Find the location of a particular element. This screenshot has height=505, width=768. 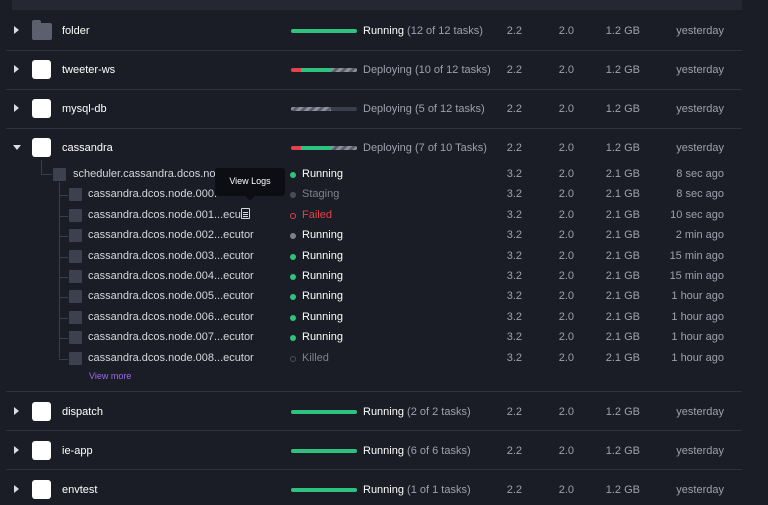

service-status: Deploying (10 of 12 tasks) is located at coordinates (427, 70).